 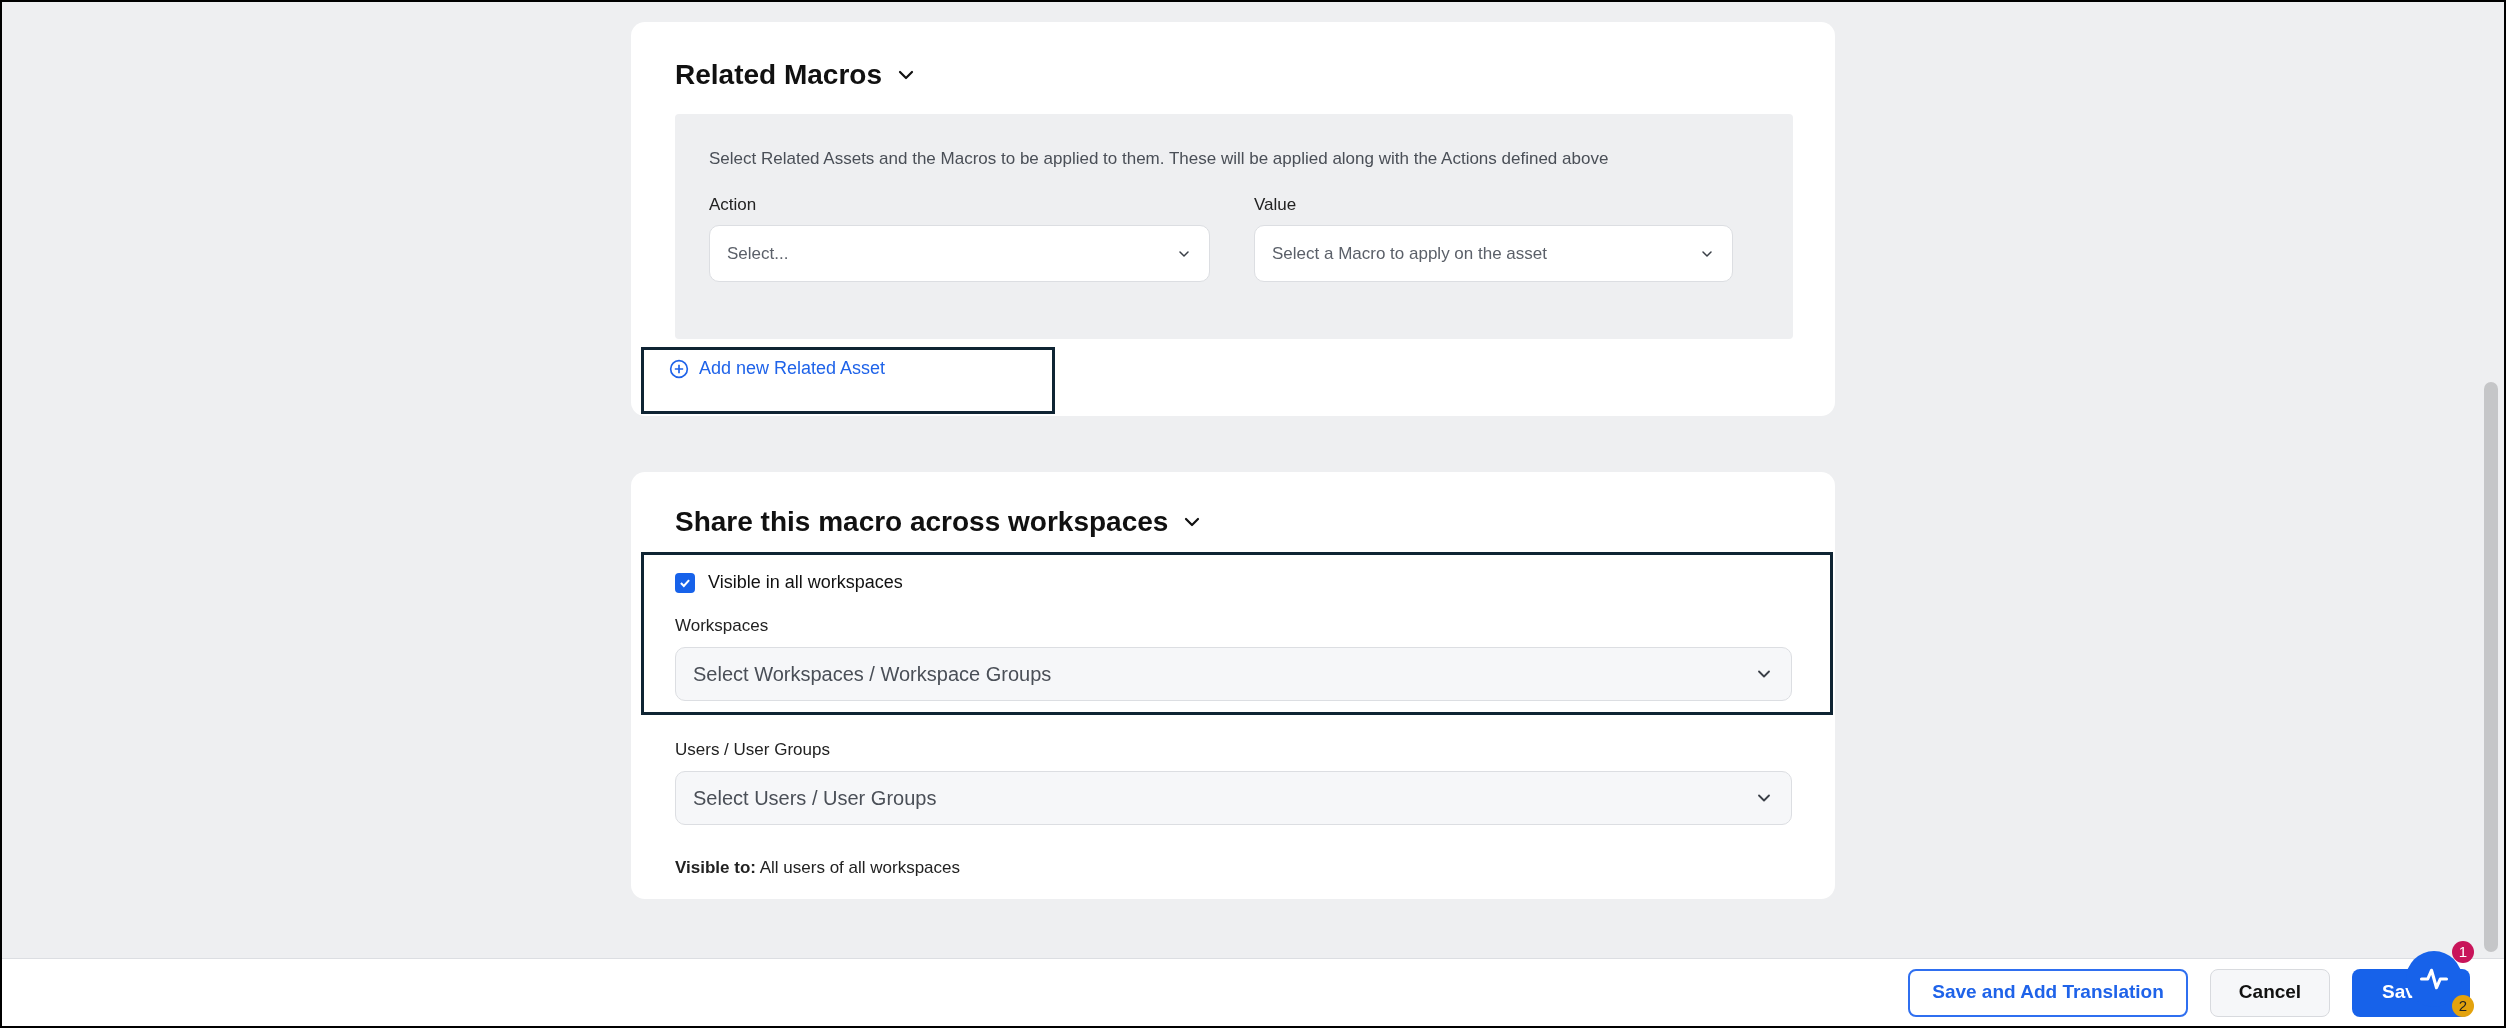 What do you see at coordinates (815, 798) in the screenshot?
I see `select-placeholder: Select Users / User Groups` at bounding box center [815, 798].